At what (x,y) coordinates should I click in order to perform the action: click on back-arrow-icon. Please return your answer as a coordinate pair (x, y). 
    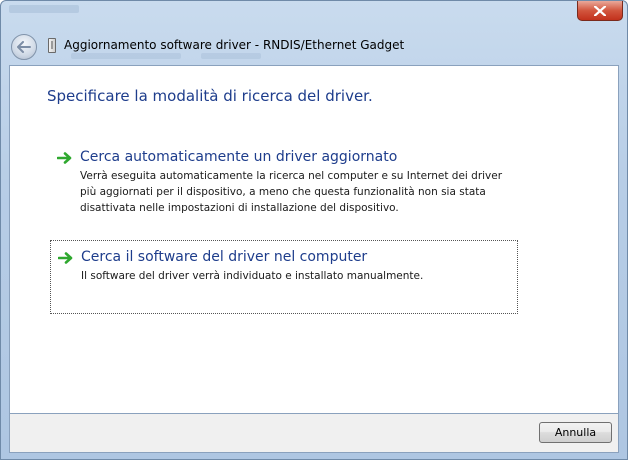
    Looking at the image, I should click on (24, 47).